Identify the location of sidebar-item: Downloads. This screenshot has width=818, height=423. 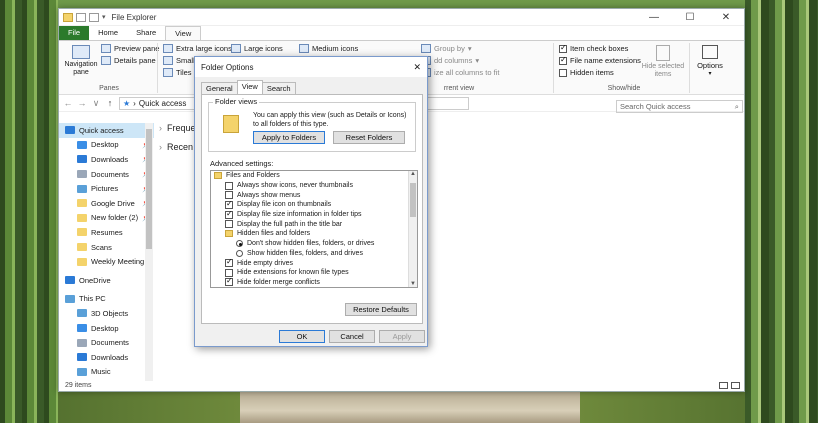
(106, 357).